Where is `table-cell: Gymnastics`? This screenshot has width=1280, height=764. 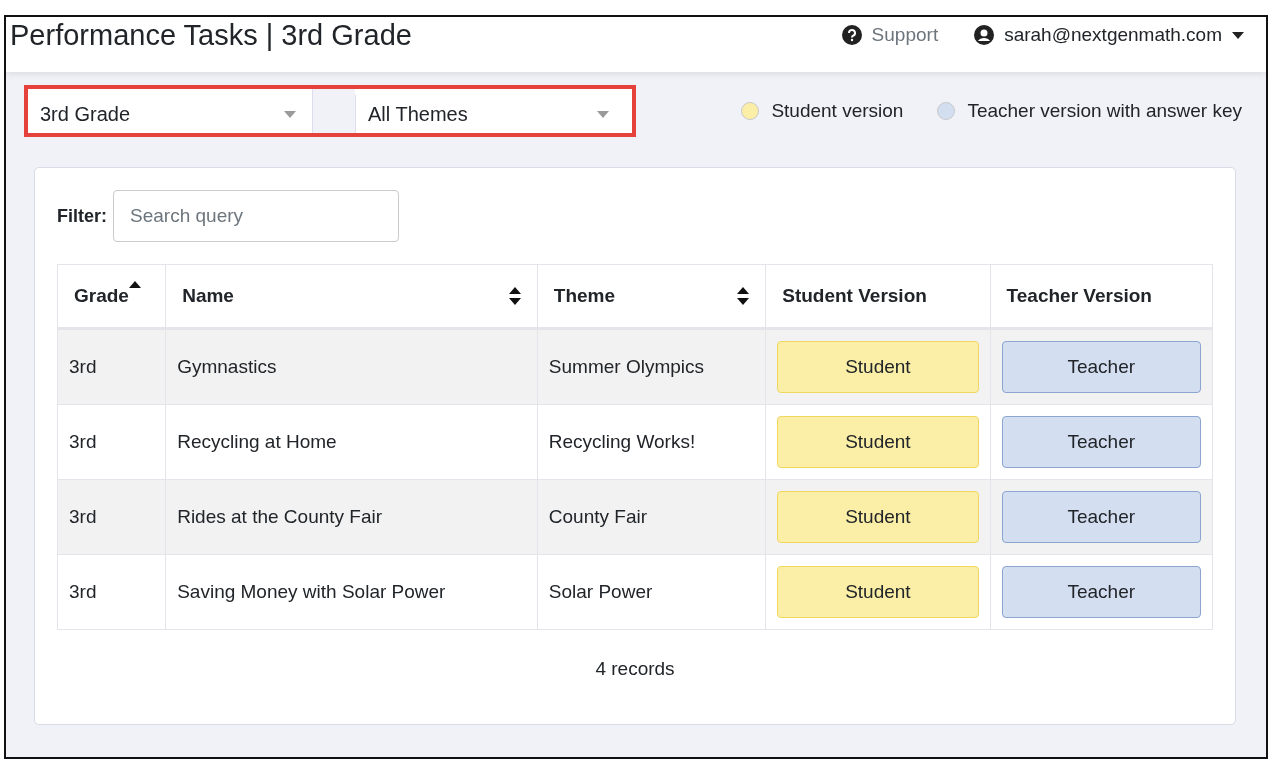 table-cell: Gymnastics is located at coordinates (351, 366).